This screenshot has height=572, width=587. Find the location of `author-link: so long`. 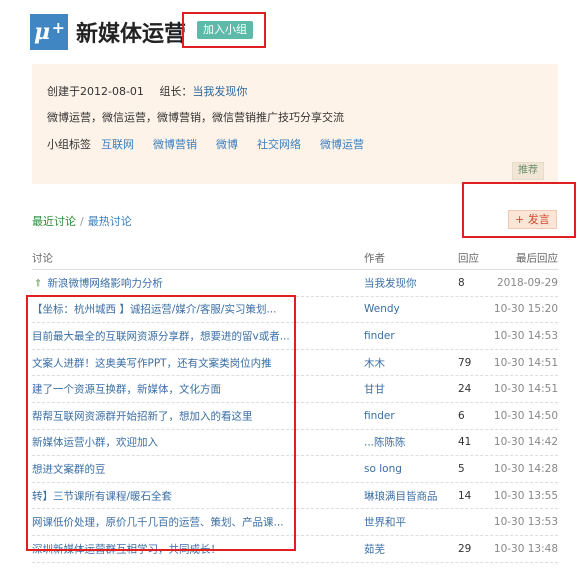

author-link: so long is located at coordinates (383, 469).